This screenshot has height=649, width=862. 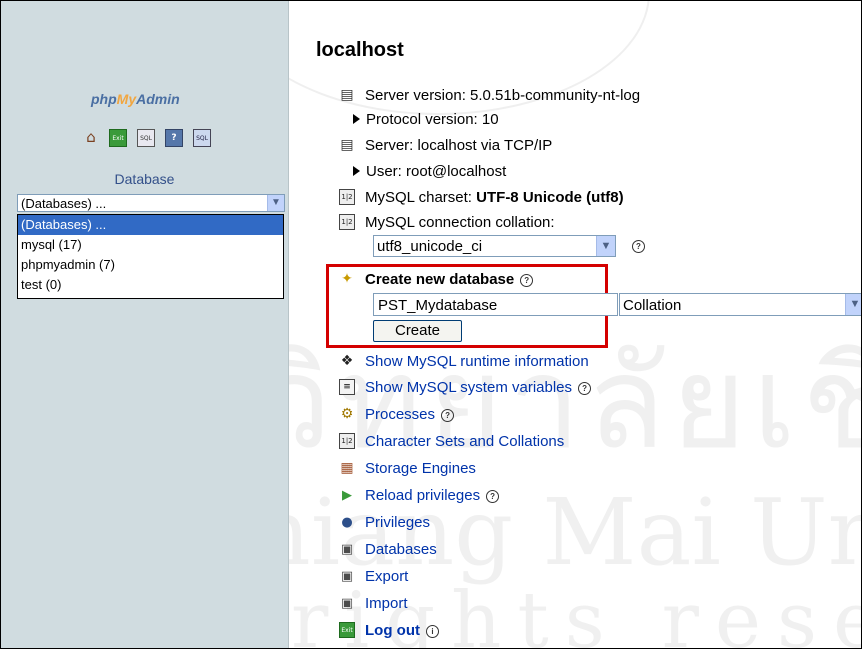 What do you see at coordinates (347, 279) in the screenshot?
I see `new-database-icon: ✦` at bounding box center [347, 279].